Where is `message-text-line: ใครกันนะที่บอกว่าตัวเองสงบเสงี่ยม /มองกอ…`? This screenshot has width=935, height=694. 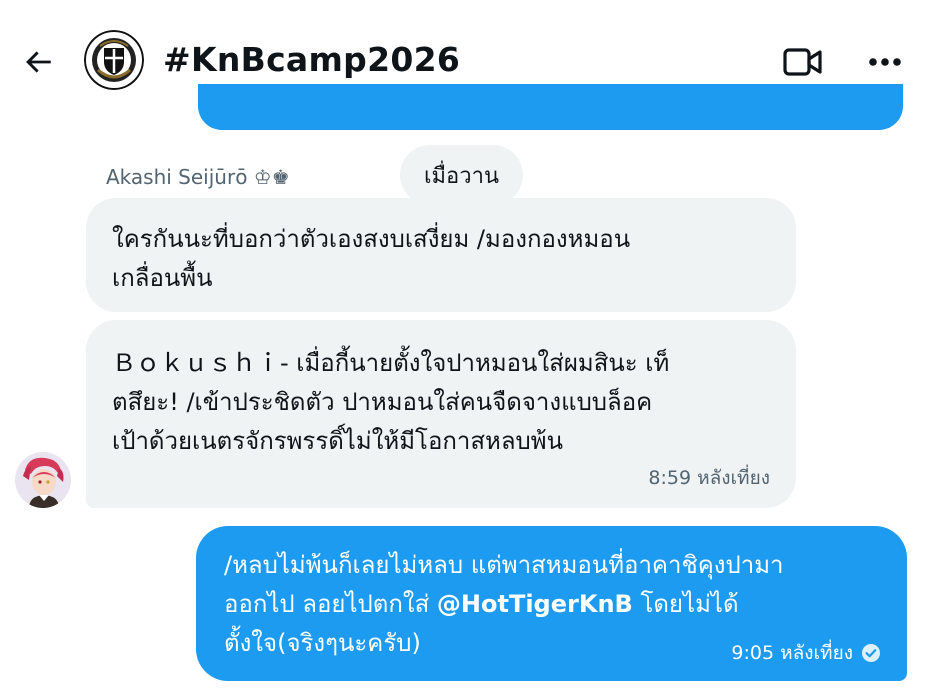
message-text-line: ใครกันนะที่บอกว่าตัวเองสงบเสงี่ยม /มองกอ… is located at coordinates (371, 239).